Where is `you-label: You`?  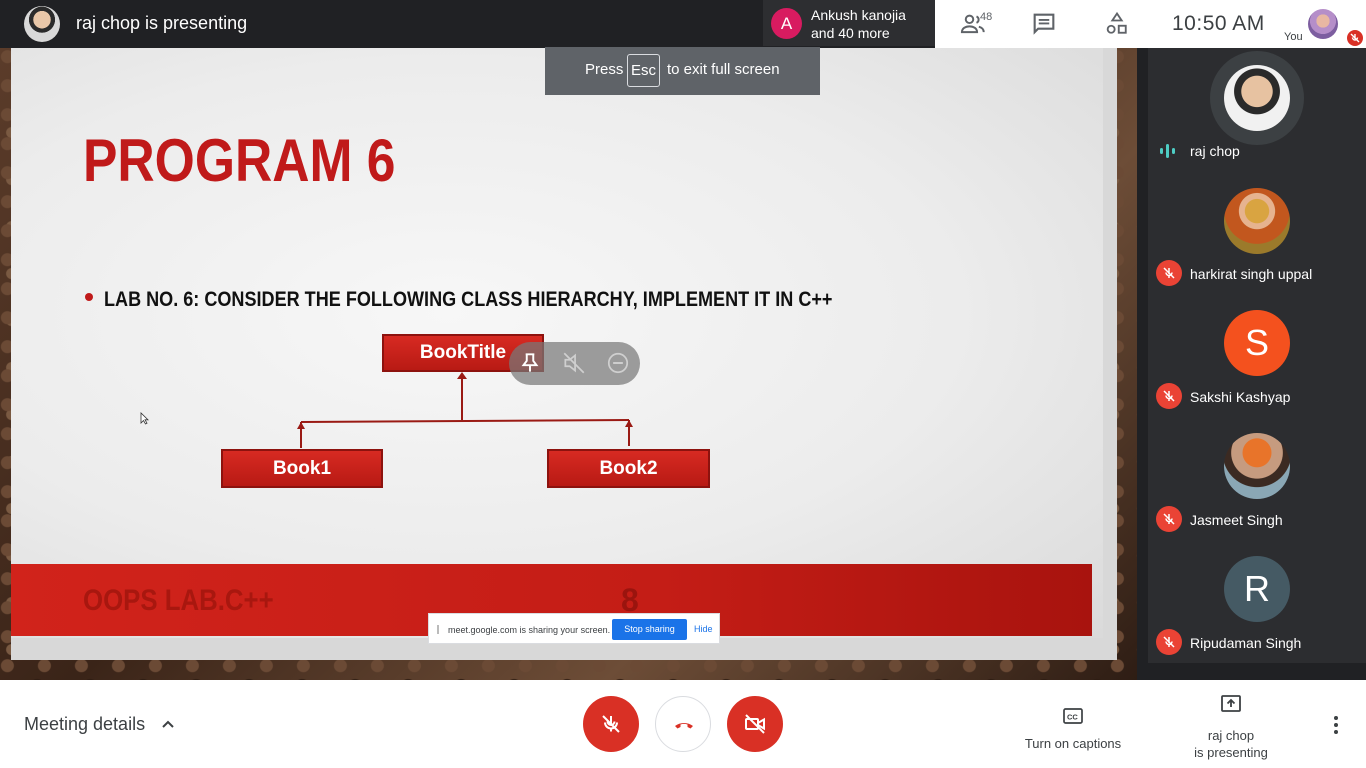
you-label: You is located at coordinates (1293, 37).